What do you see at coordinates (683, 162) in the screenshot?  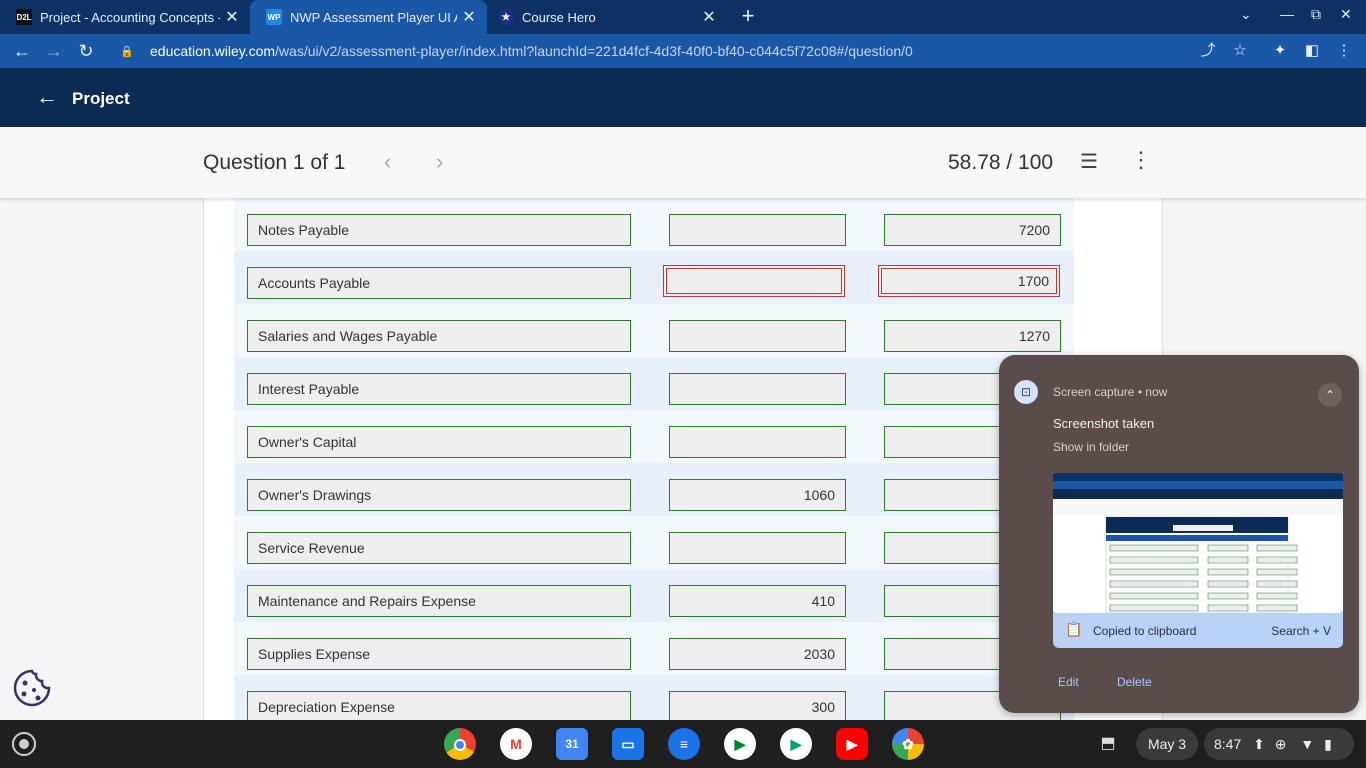 I see `question-bar: Question 1 of 1 ‹ › 58.78 / 100 ☰ ⋮` at bounding box center [683, 162].